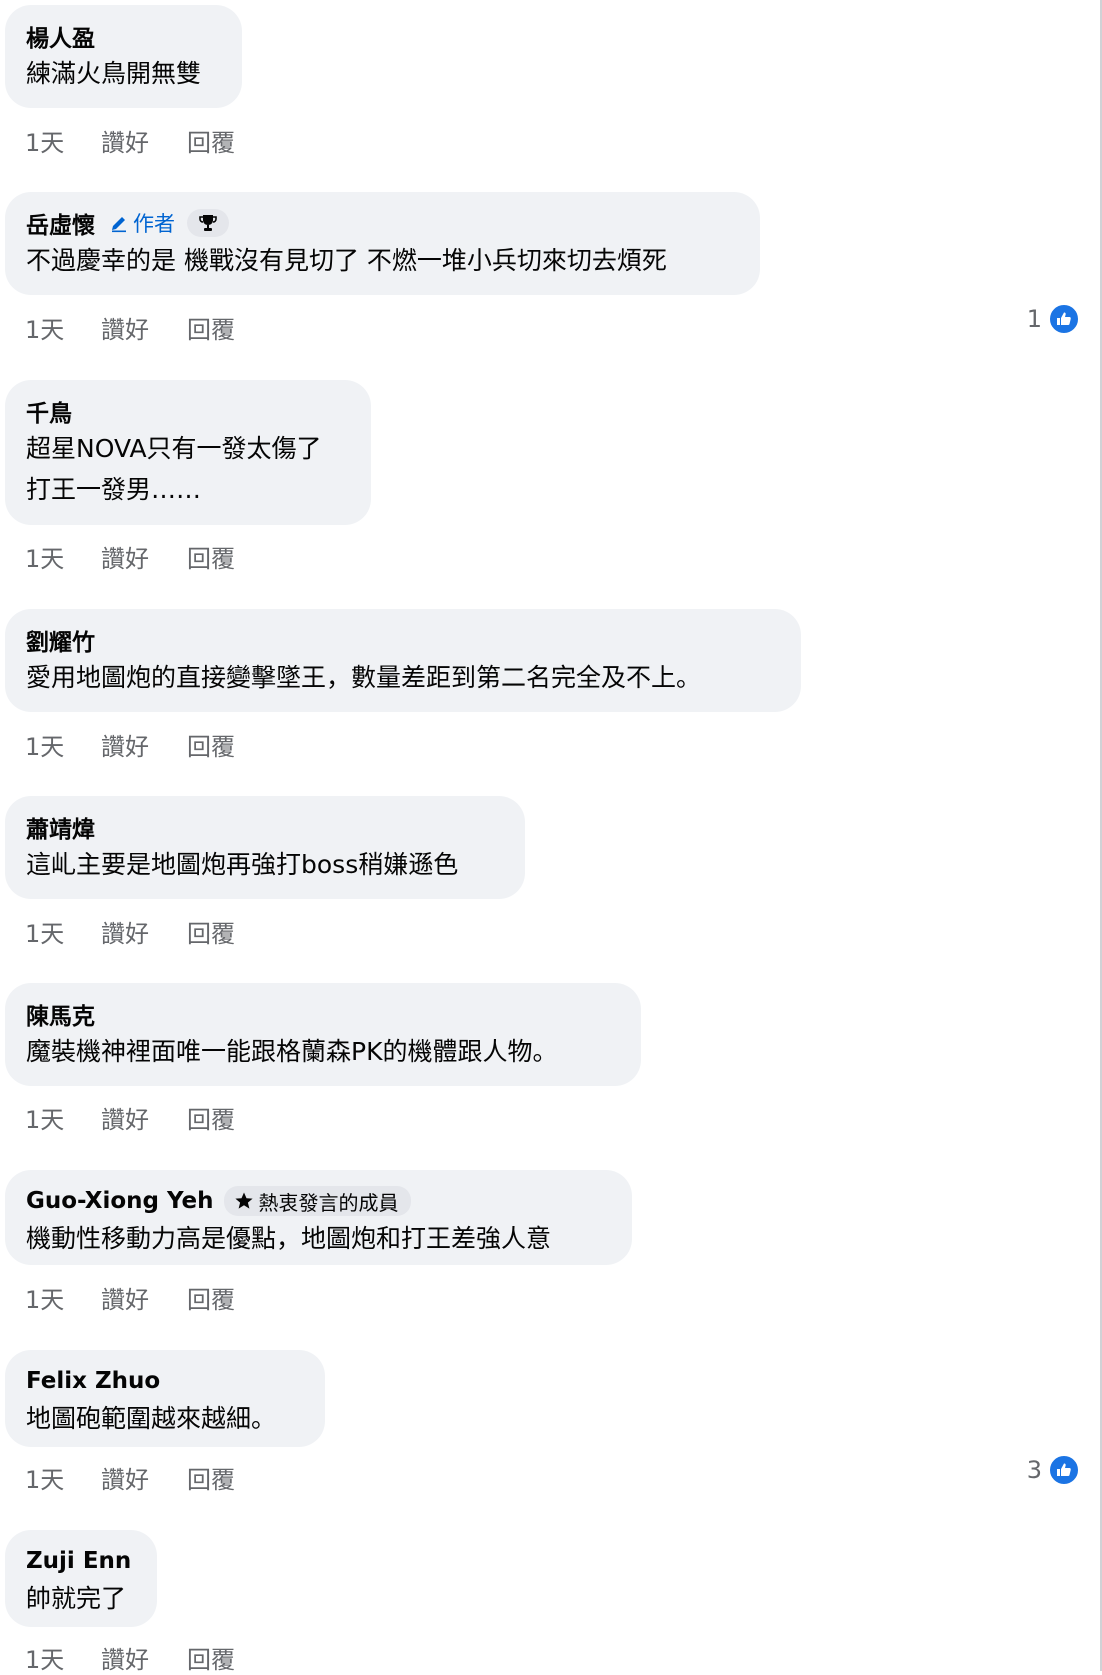 Image resolution: width=1102 pixels, height=1675 pixels. Describe the element at coordinates (328, 1202) in the screenshot. I see `fan-badge-label: 熱衷發言的成員` at that location.